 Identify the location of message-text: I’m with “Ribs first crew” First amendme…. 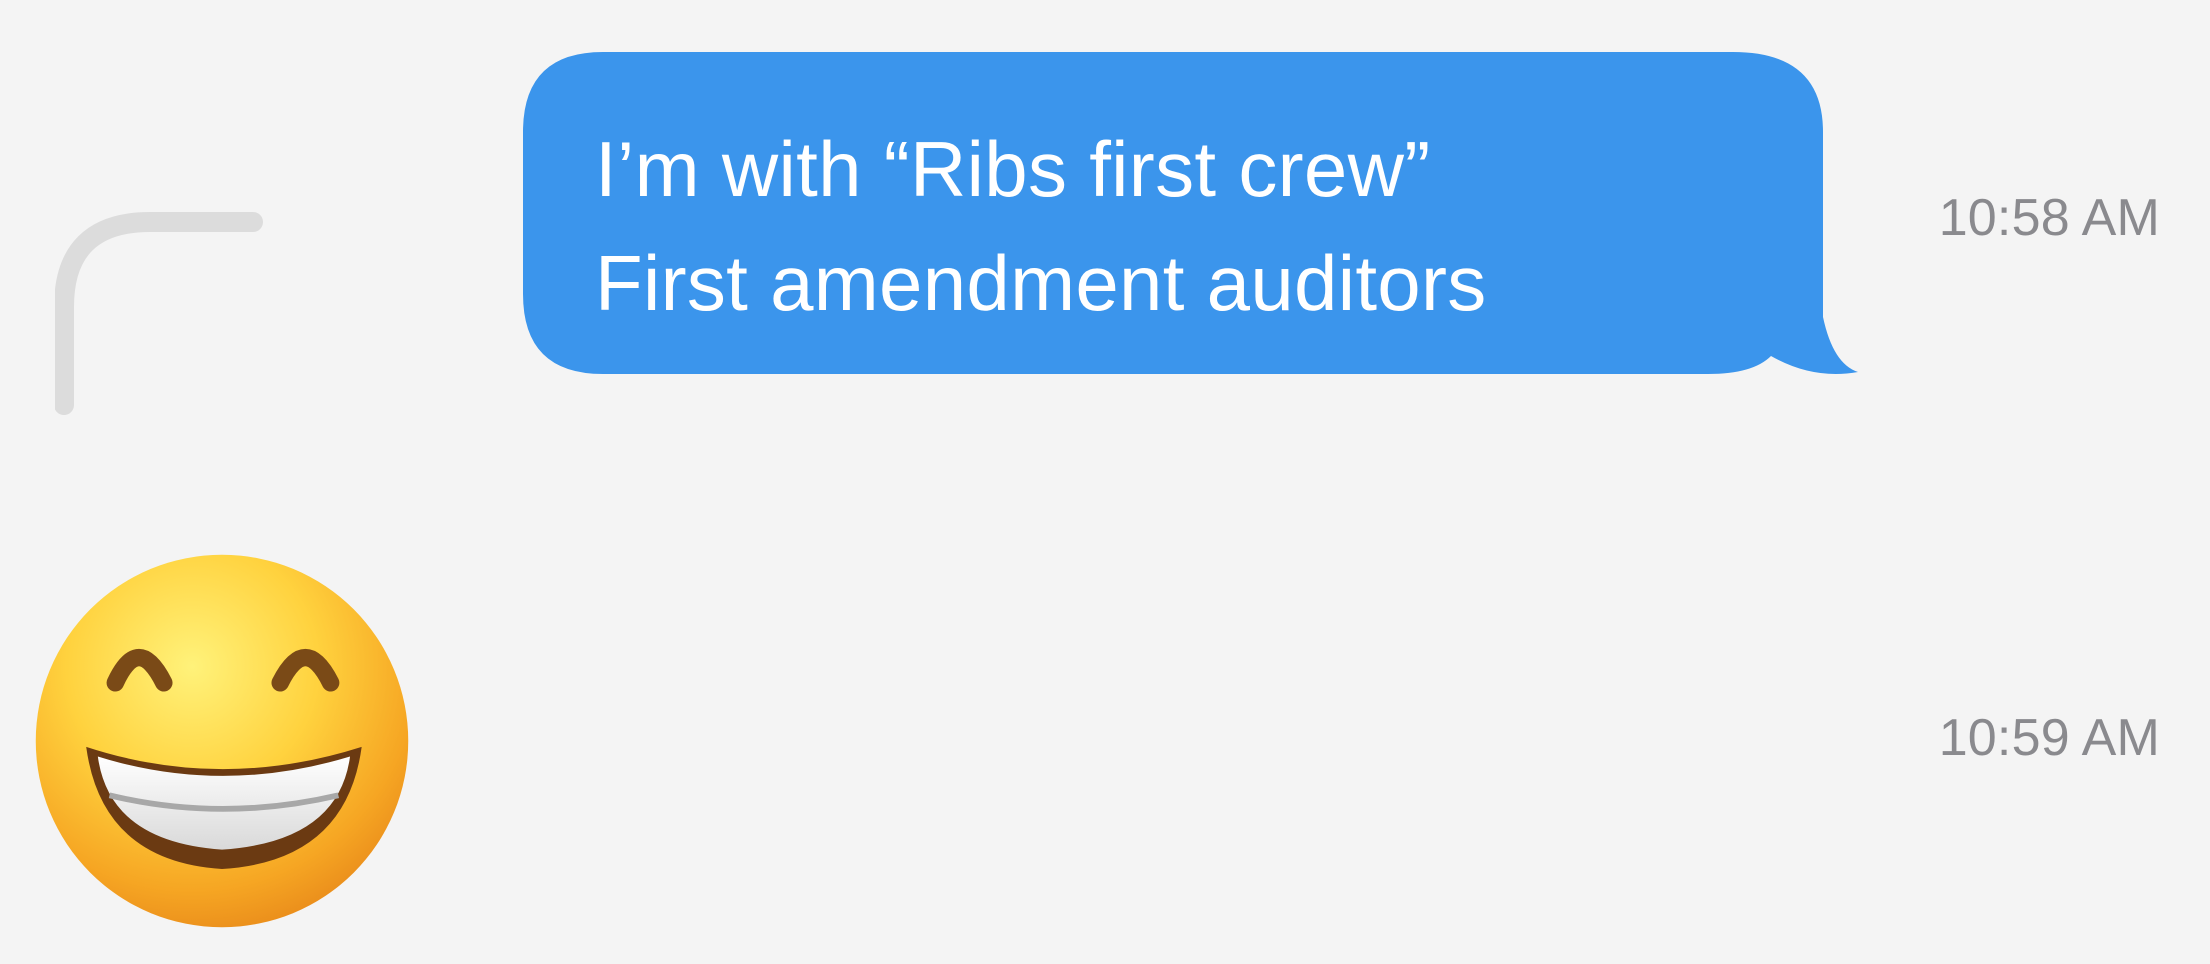
(1170, 226).